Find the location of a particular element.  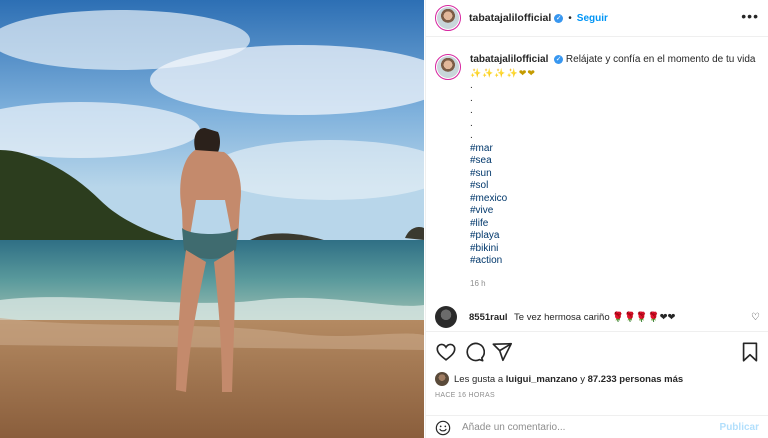

comment-text: Te vez hermosa cariño is located at coordinates (562, 317).